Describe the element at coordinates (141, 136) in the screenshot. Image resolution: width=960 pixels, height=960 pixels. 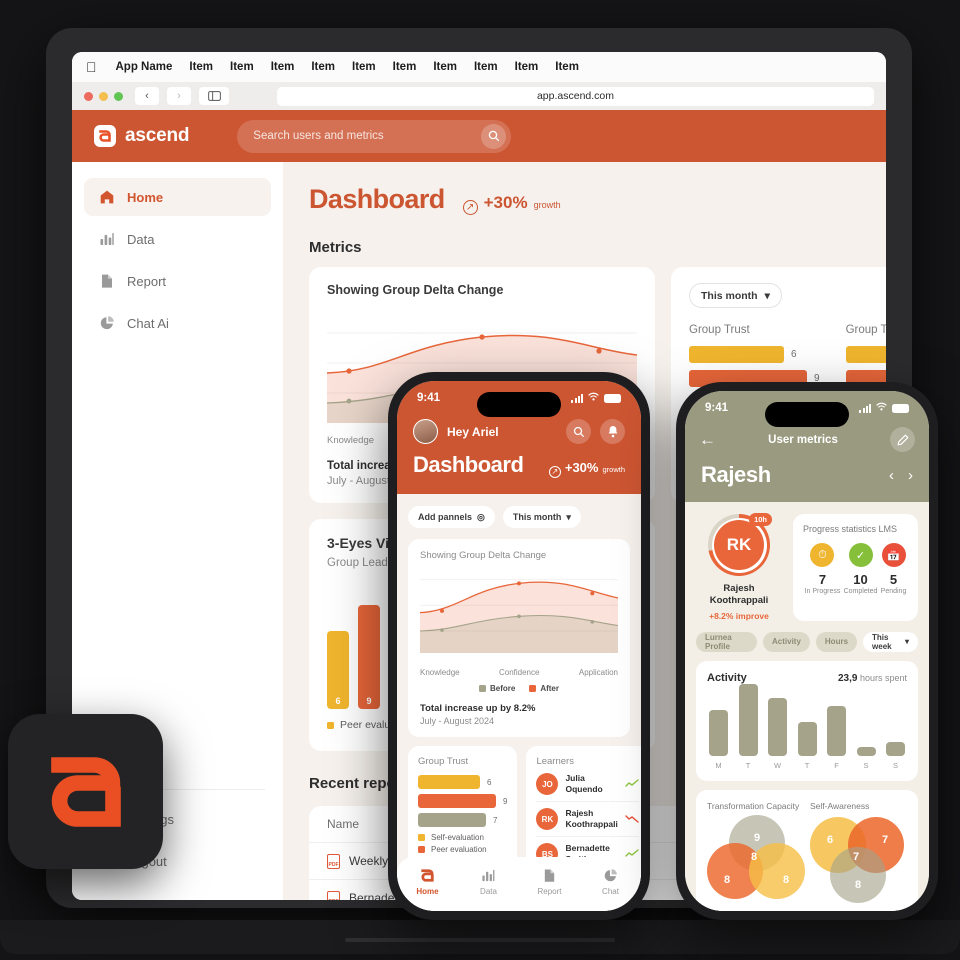
I see `brand-logo: ascend` at that location.